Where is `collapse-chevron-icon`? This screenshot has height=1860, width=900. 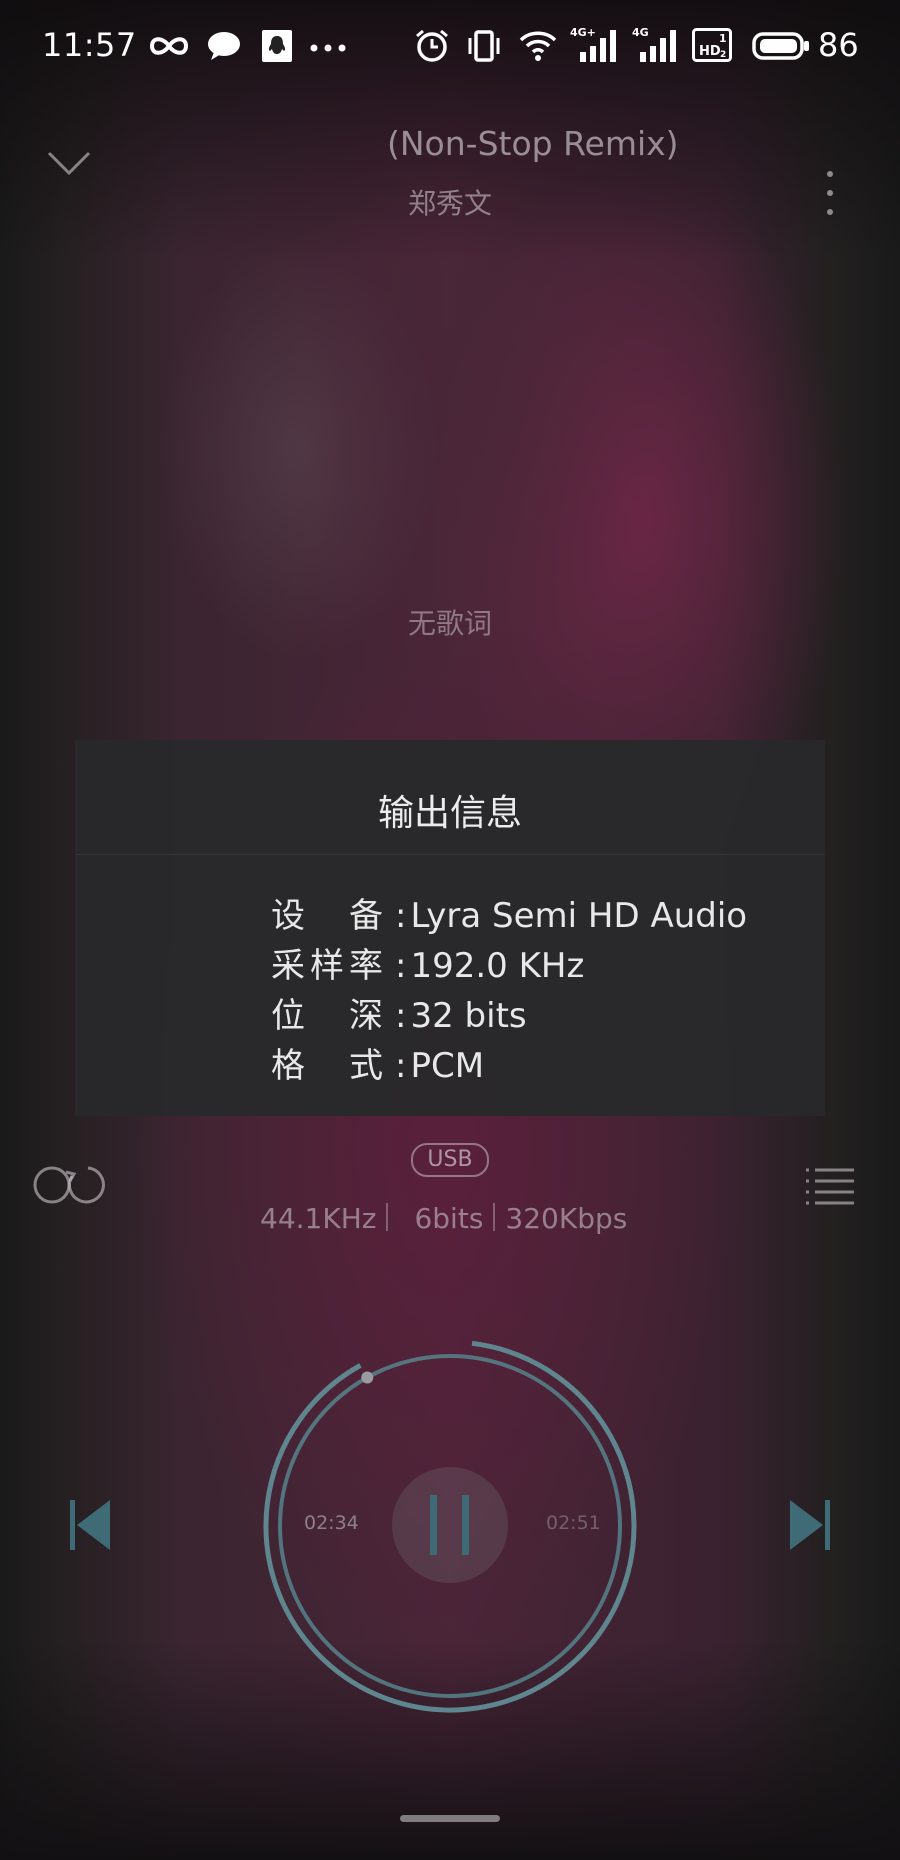
collapse-chevron-icon is located at coordinates (69, 163).